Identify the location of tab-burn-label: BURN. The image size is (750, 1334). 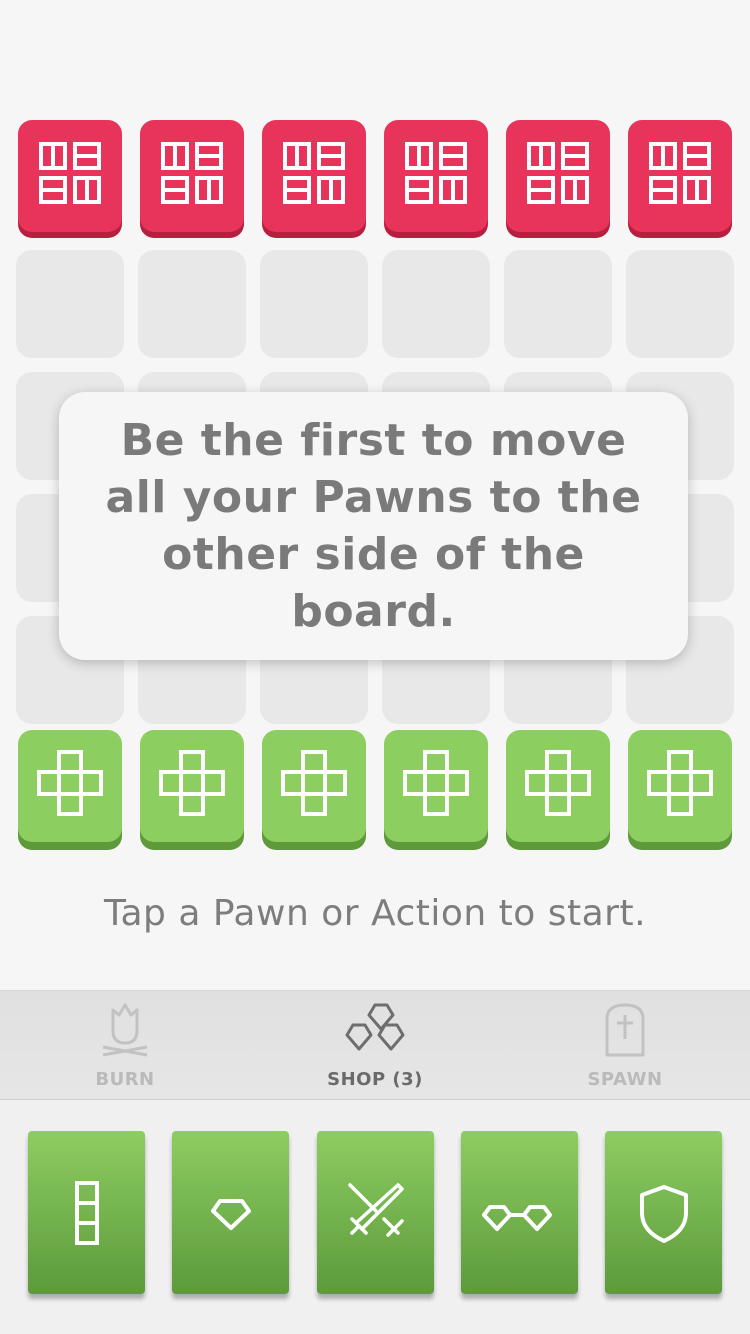
(125, 1079).